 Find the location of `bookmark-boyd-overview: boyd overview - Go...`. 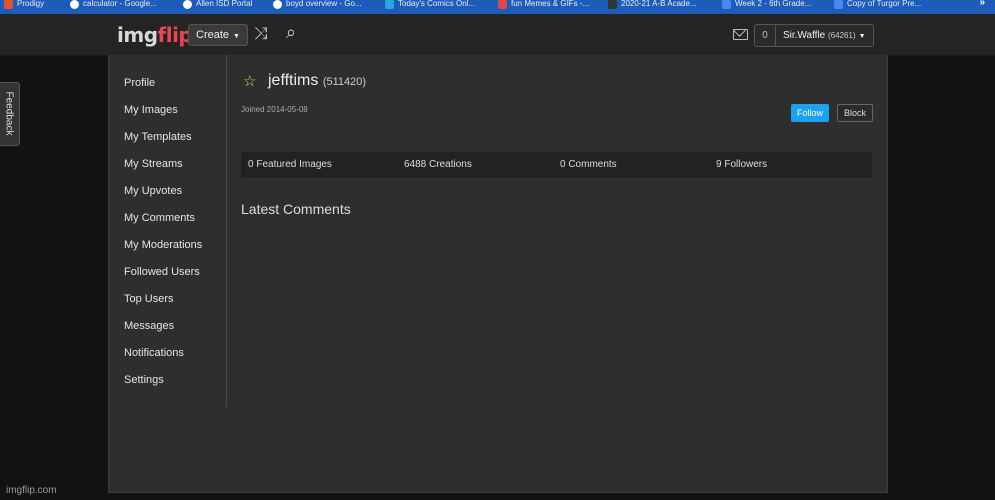

bookmark-boyd-overview: boyd overview - Go... is located at coordinates (317, 5).